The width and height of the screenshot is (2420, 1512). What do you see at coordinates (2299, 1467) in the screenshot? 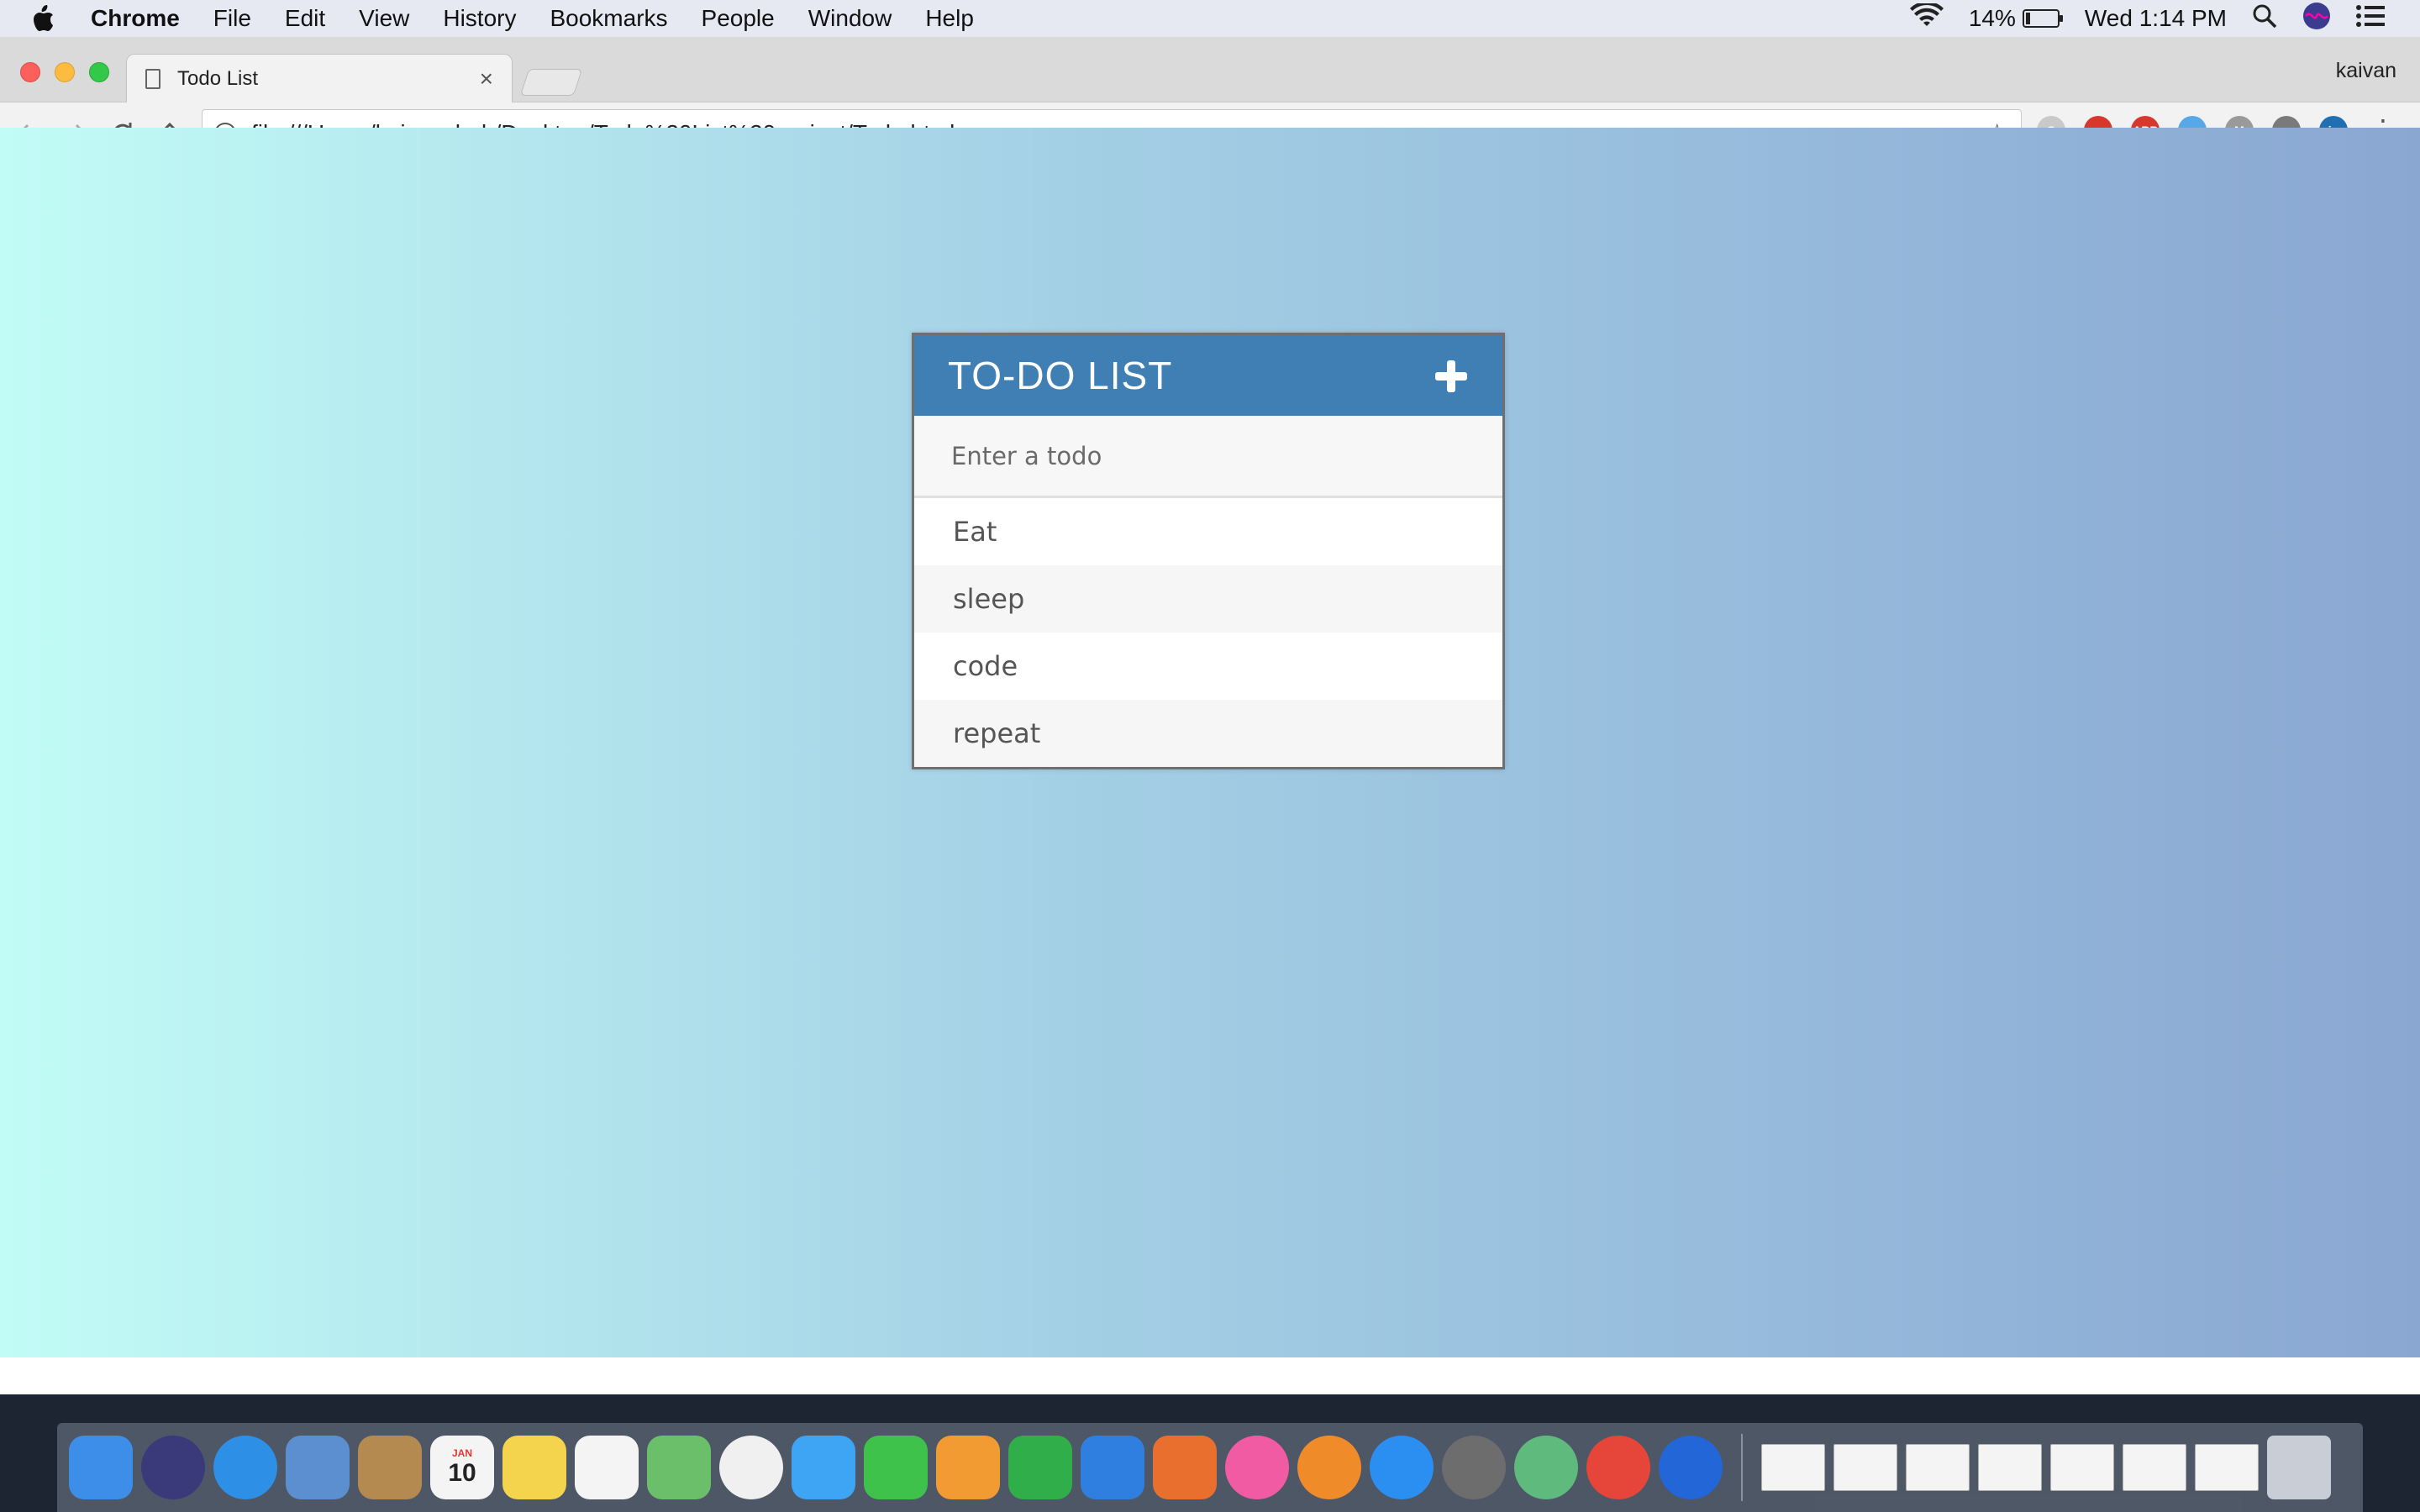
I see `trash-icon` at bounding box center [2299, 1467].